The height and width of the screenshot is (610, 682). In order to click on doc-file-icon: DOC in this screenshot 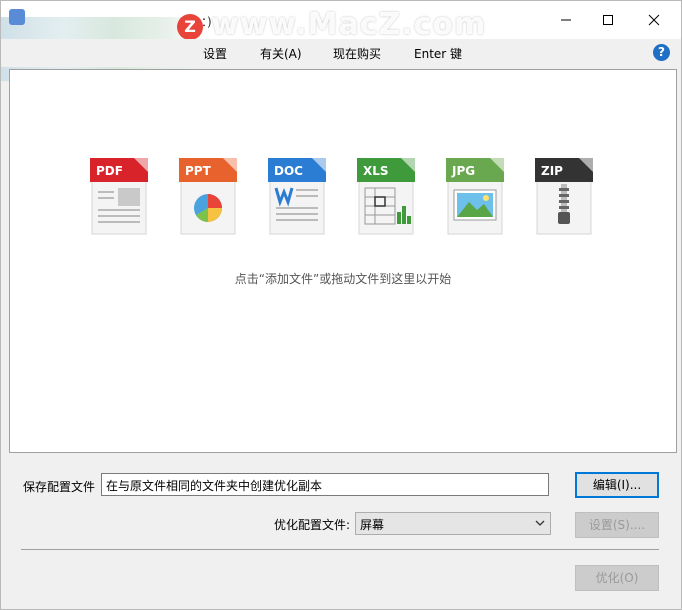, I will do `click(297, 196)`.